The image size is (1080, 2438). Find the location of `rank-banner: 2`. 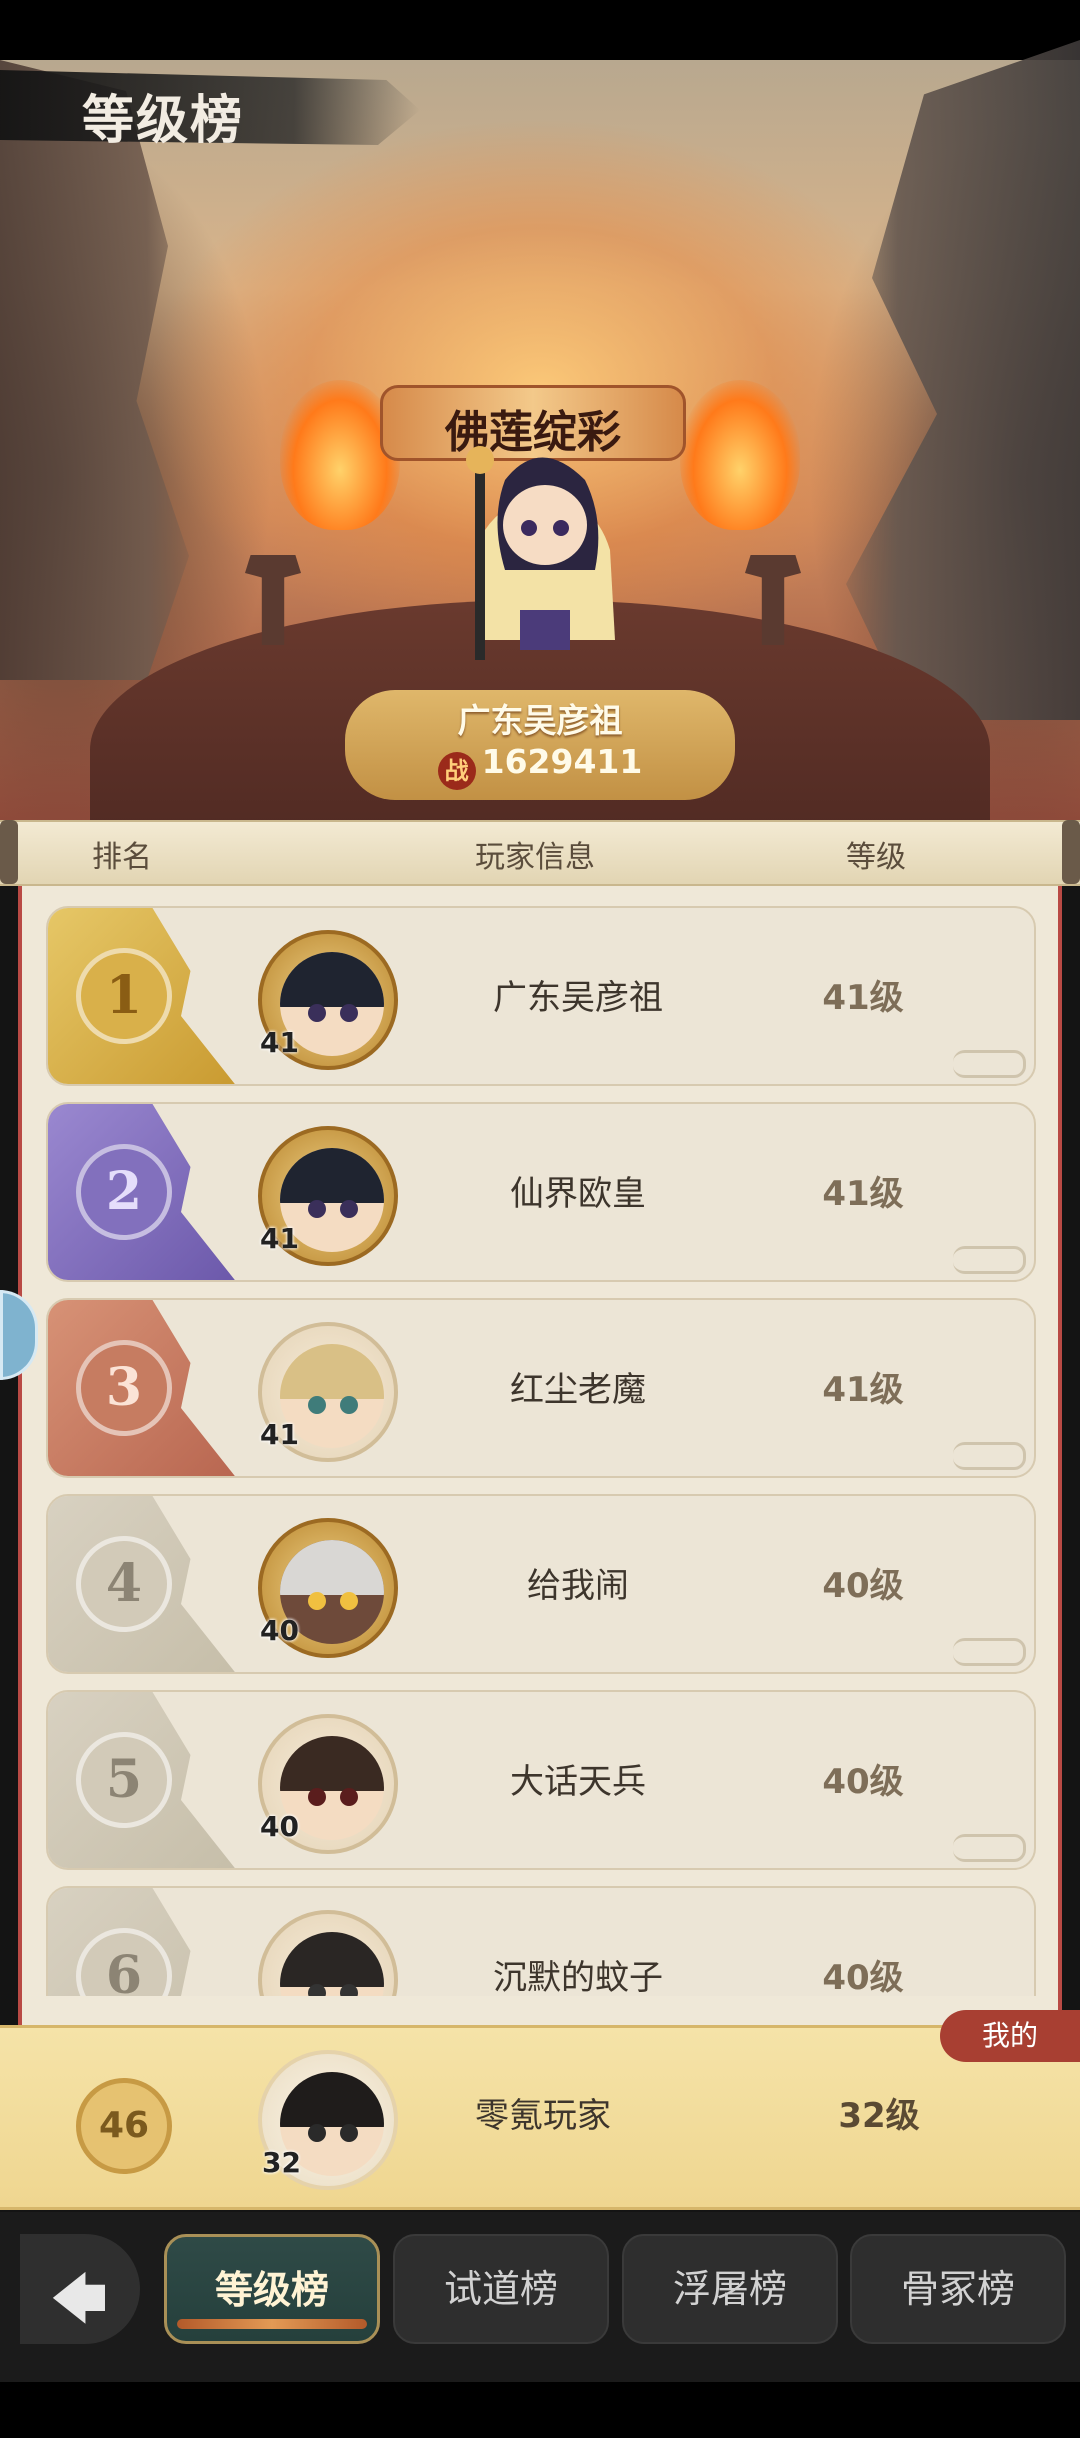

rank-banner: 2 is located at coordinates (143, 1192).